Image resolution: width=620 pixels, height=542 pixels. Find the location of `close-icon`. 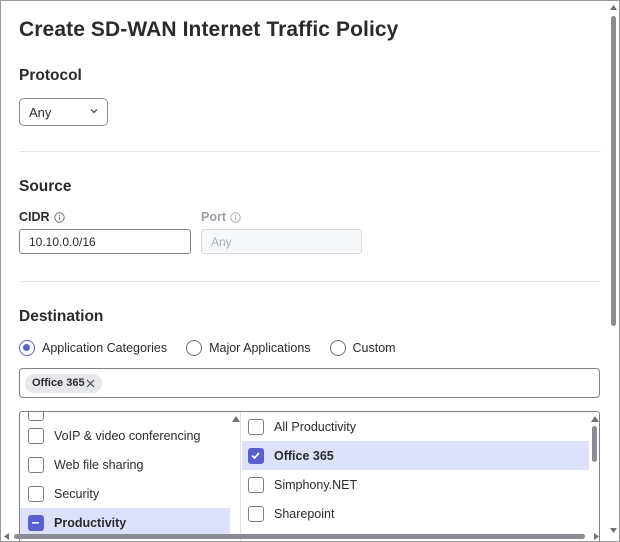

close-icon is located at coordinates (90, 383).